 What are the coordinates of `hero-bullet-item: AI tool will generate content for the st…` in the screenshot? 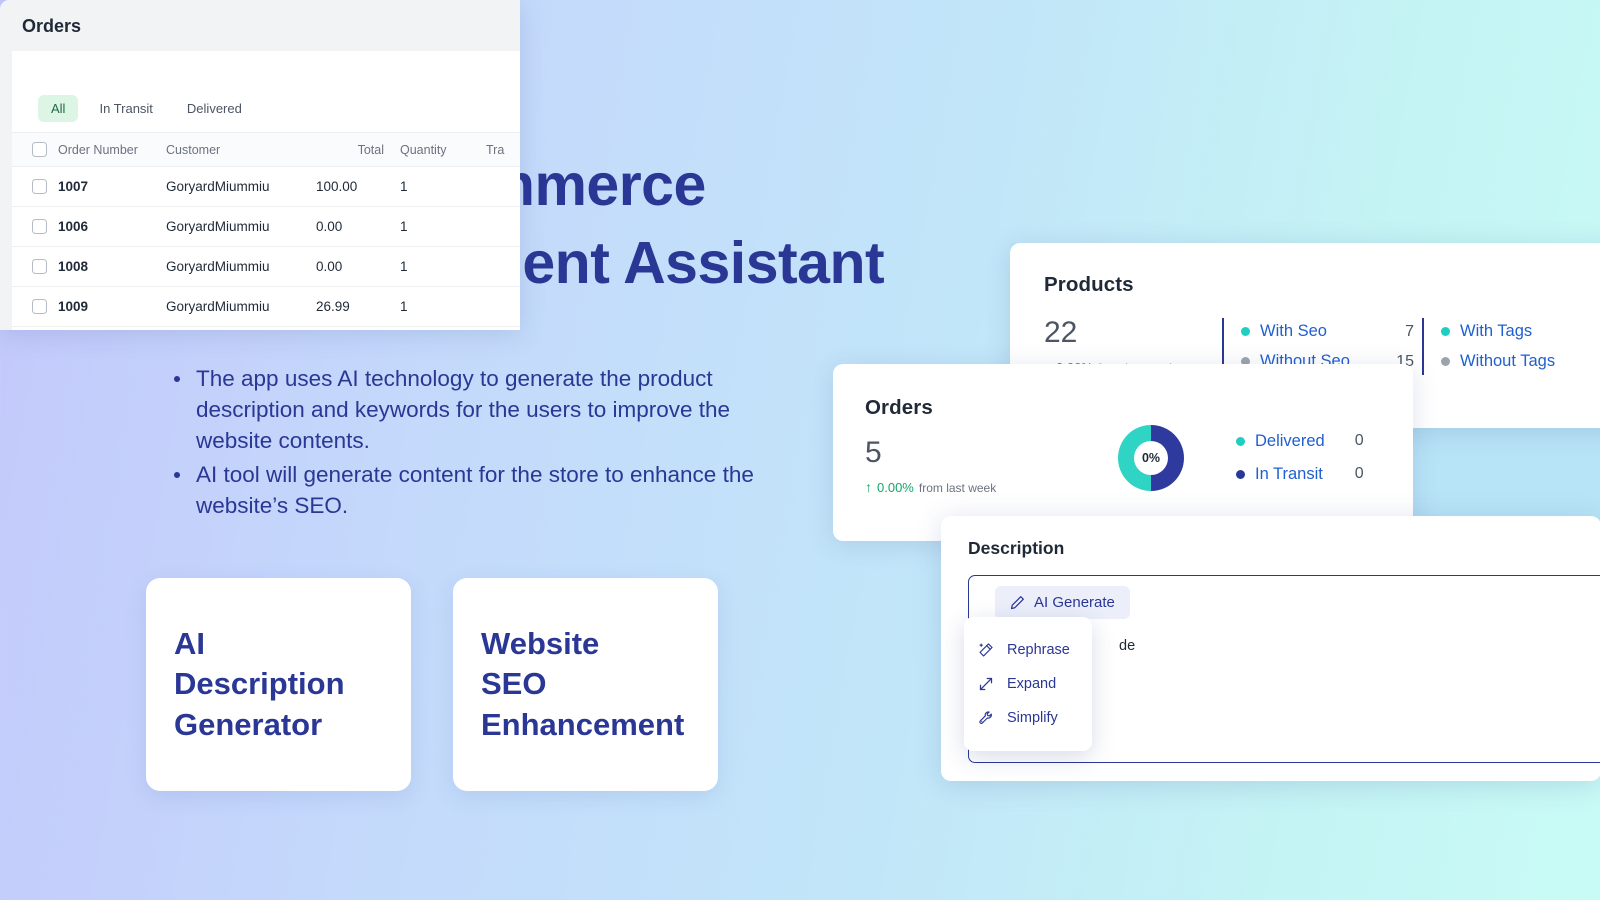 It's located at (490, 491).